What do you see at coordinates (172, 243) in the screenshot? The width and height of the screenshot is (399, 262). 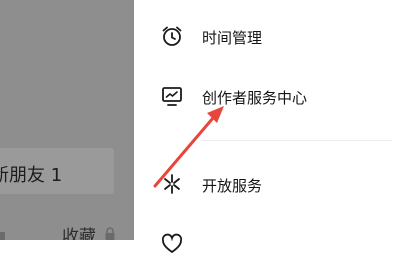 I see `heart-icon` at bounding box center [172, 243].